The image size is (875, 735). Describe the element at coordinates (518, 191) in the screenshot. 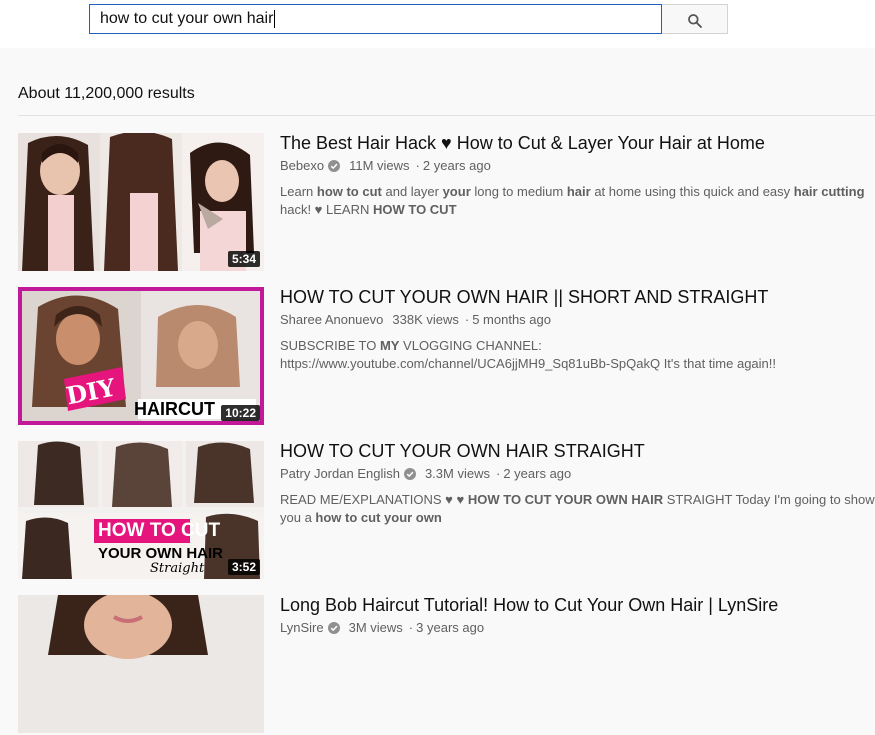

I see `description-text: long to medium` at that location.